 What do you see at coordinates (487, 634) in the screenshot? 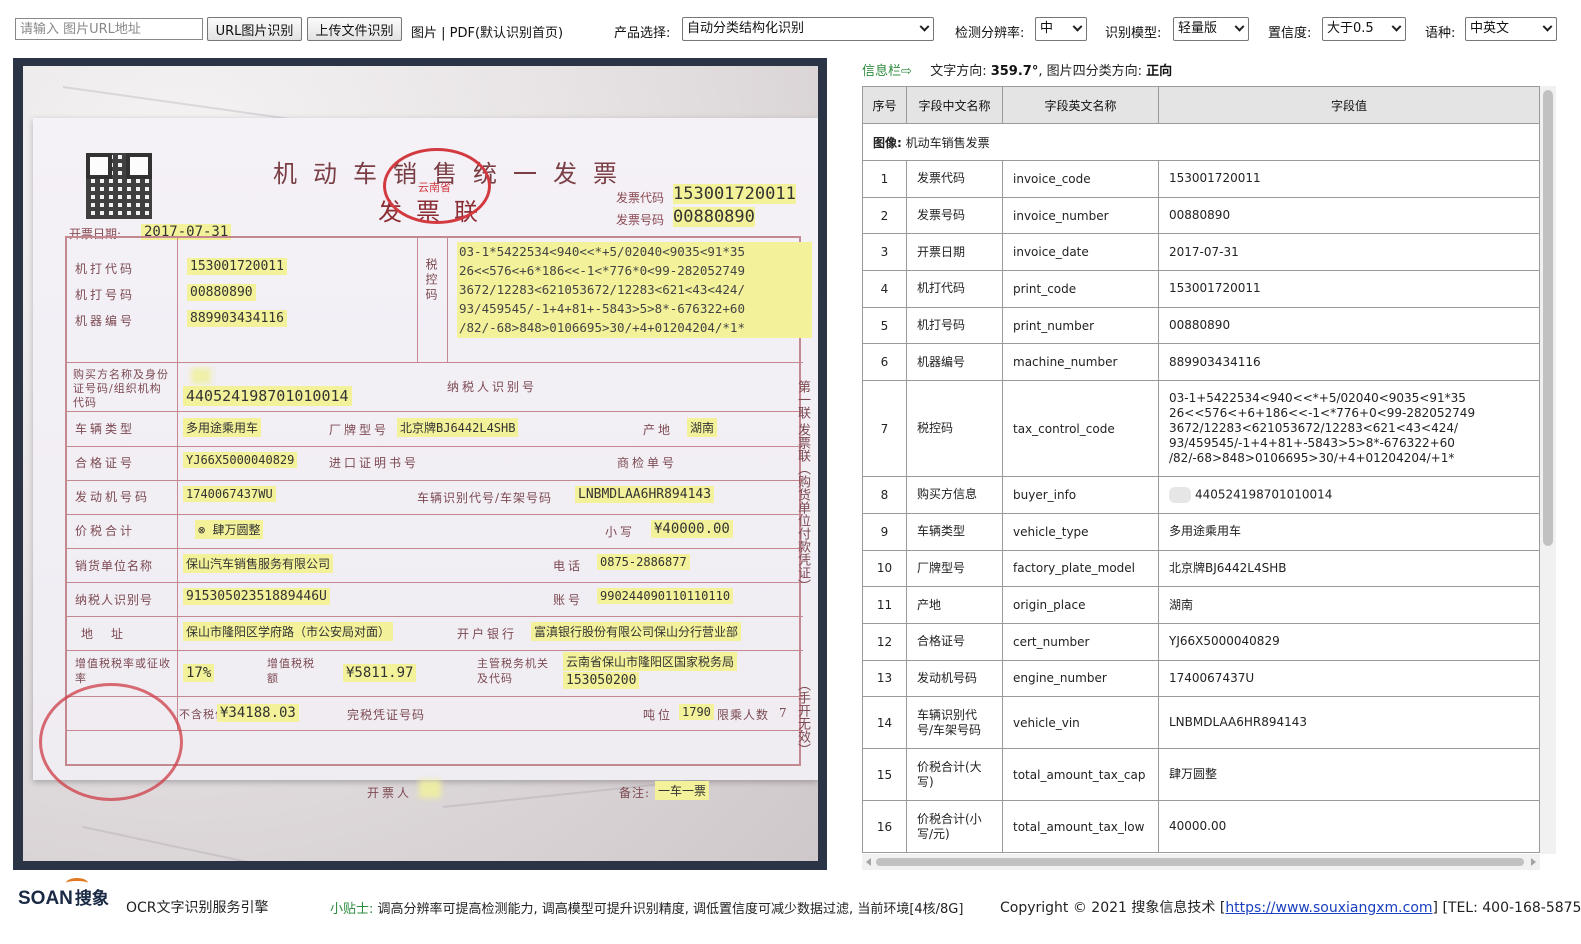
I see `bank-label: 开户银行` at bounding box center [487, 634].